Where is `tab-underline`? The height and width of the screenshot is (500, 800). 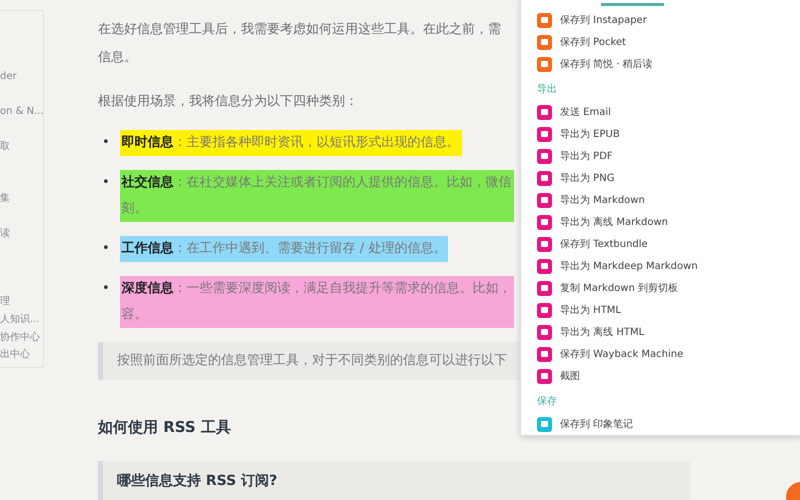
tab-underline is located at coordinates (632, 4).